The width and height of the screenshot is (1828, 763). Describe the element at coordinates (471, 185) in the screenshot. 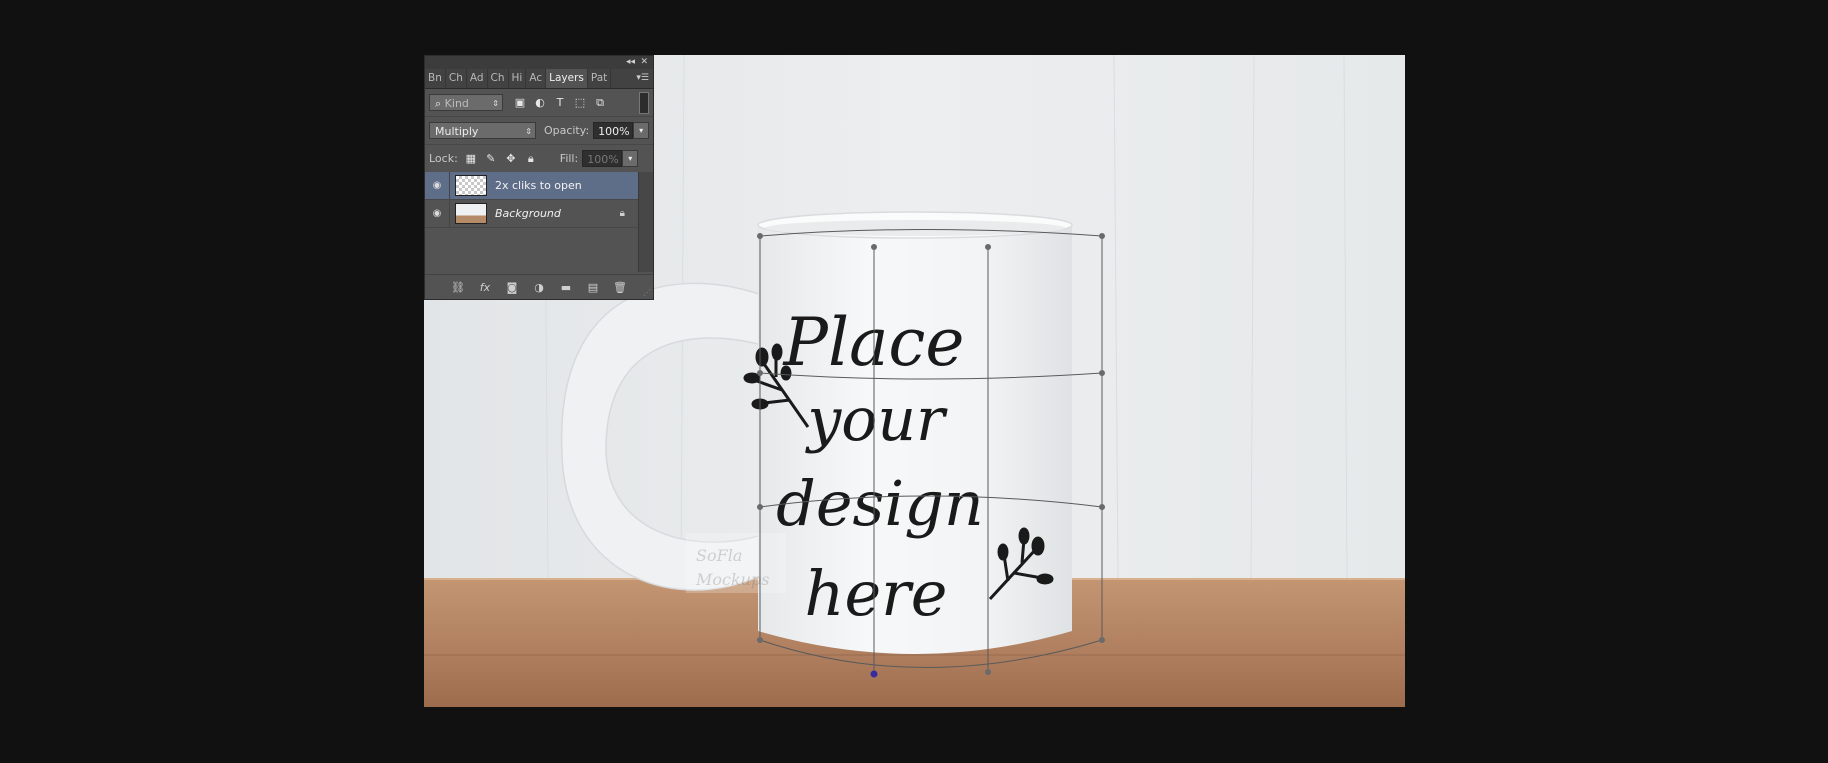

I see `smart-object-thumbnail` at that location.